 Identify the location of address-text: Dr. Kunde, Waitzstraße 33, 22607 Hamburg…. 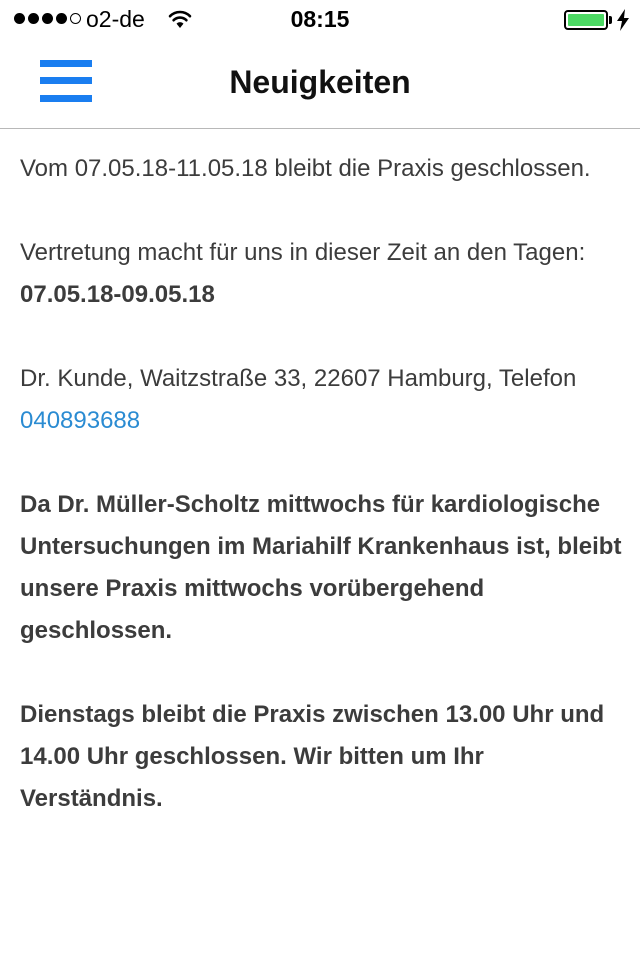
(298, 378).